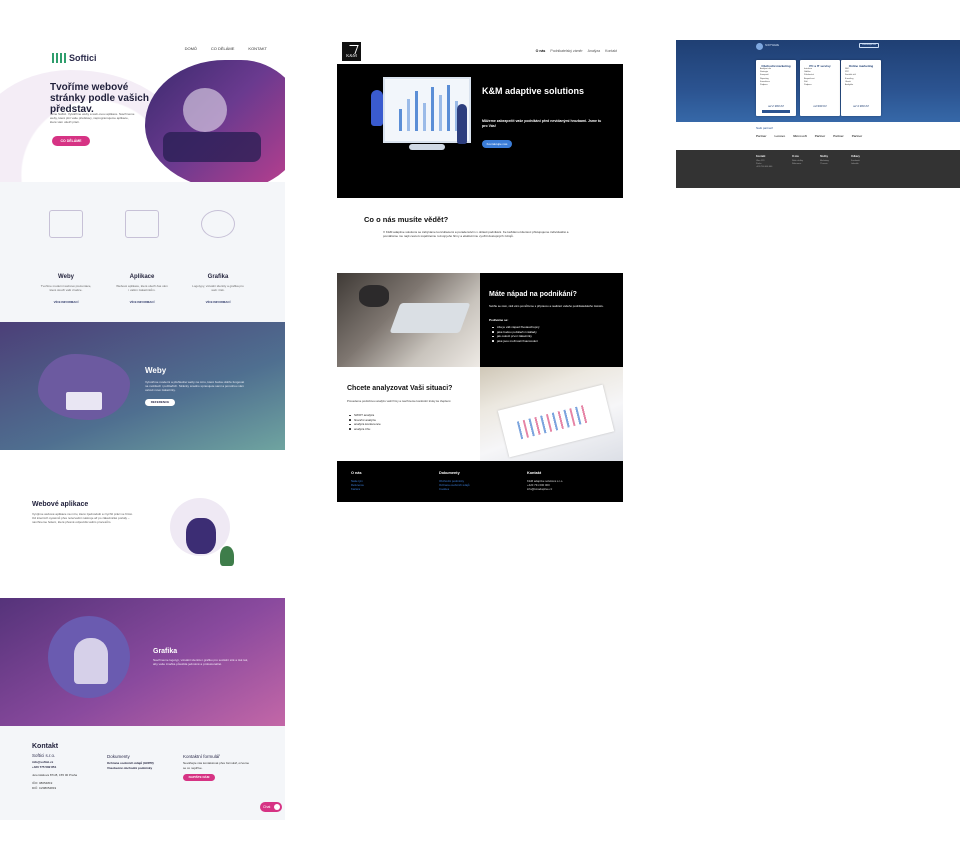  I want to click on nav-item-contact: KONTAKT, so click(257, 48).